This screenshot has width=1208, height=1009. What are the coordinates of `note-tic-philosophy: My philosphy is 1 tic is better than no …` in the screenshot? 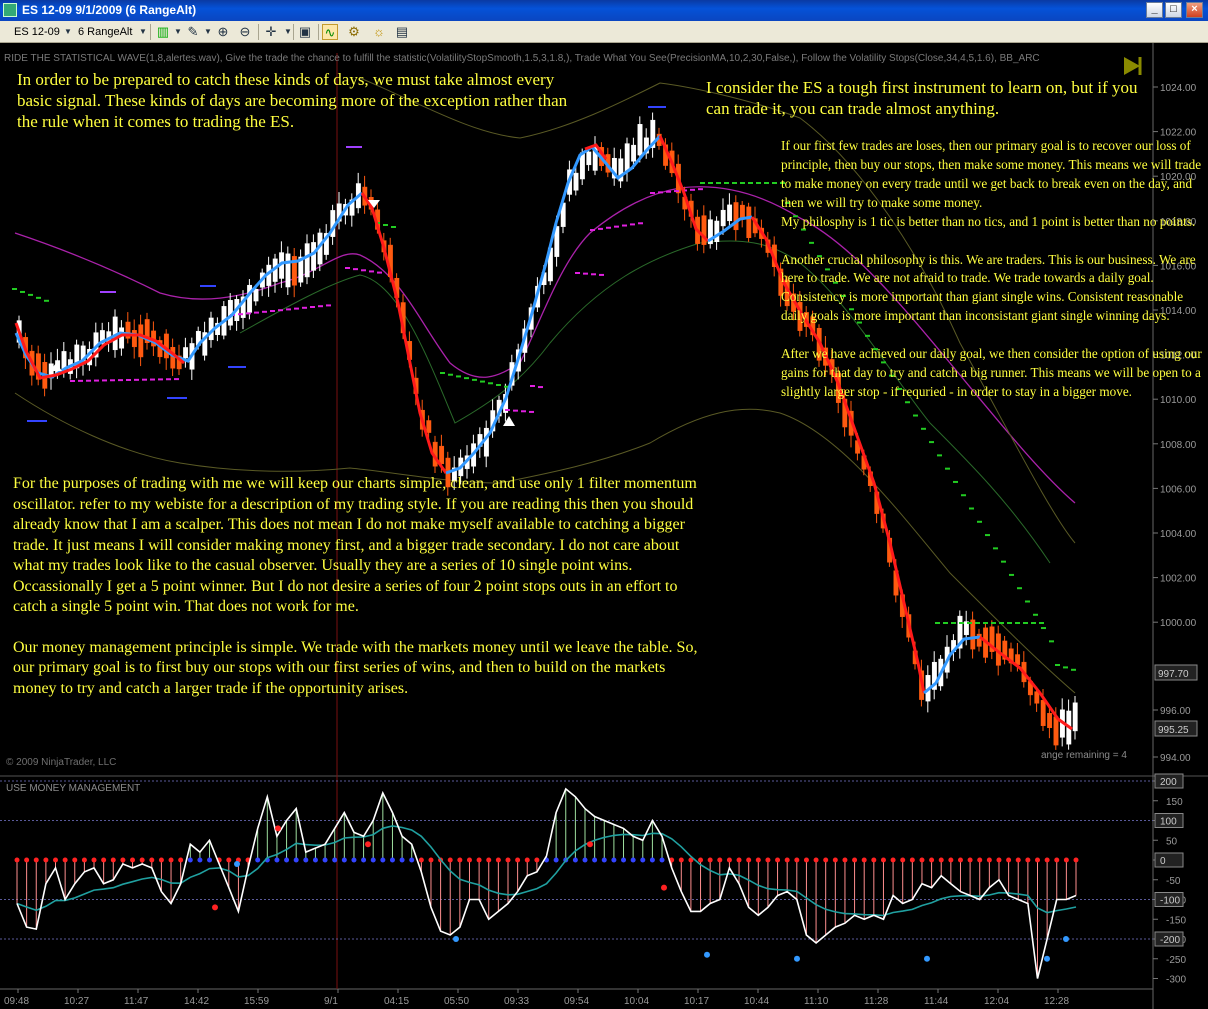 It's located at (988, 221).